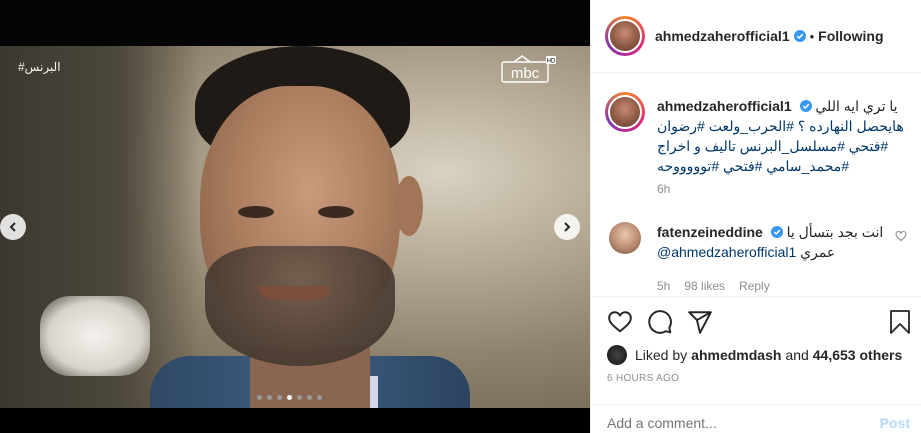 The image size is (921, 433). Describe the element at coordinates (797, 355) in the screenshot. I see `liked-by-and: and` at that location.